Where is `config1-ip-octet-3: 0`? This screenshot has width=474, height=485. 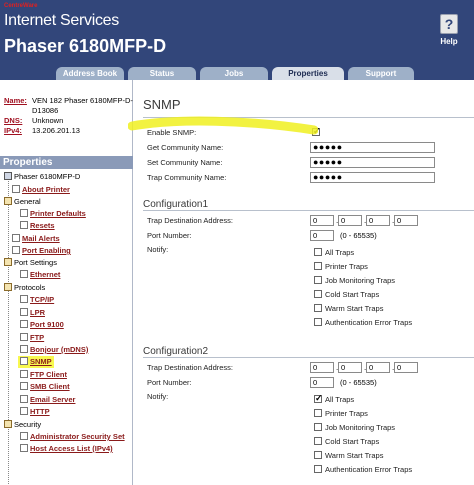 config1-ip-octet-3: 0 is located at coordinates (378, 220).